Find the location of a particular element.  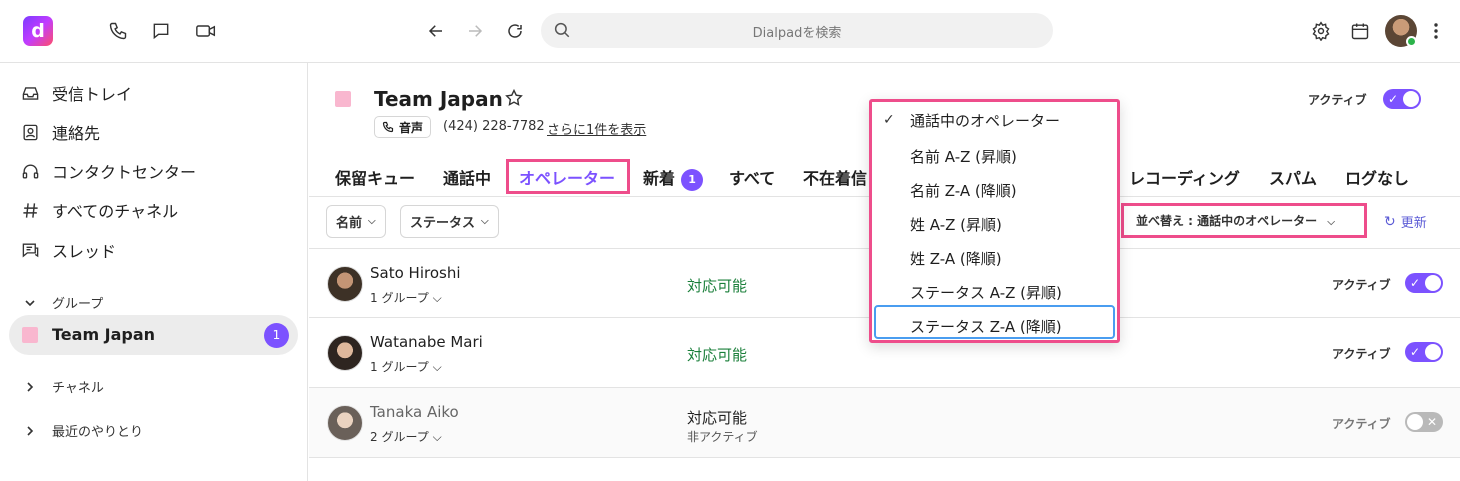

sort-dropdown: 並べ替え : 通話中のオペレーター ⌵ is located at coordinates (1235, 220).